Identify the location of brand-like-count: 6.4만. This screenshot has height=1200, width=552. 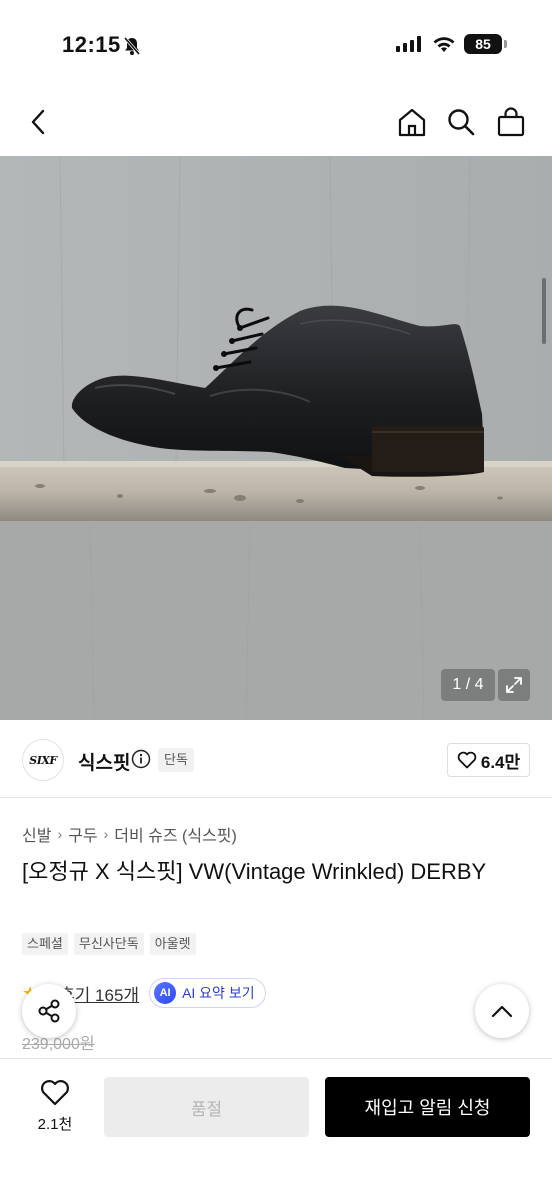
(500, 762).